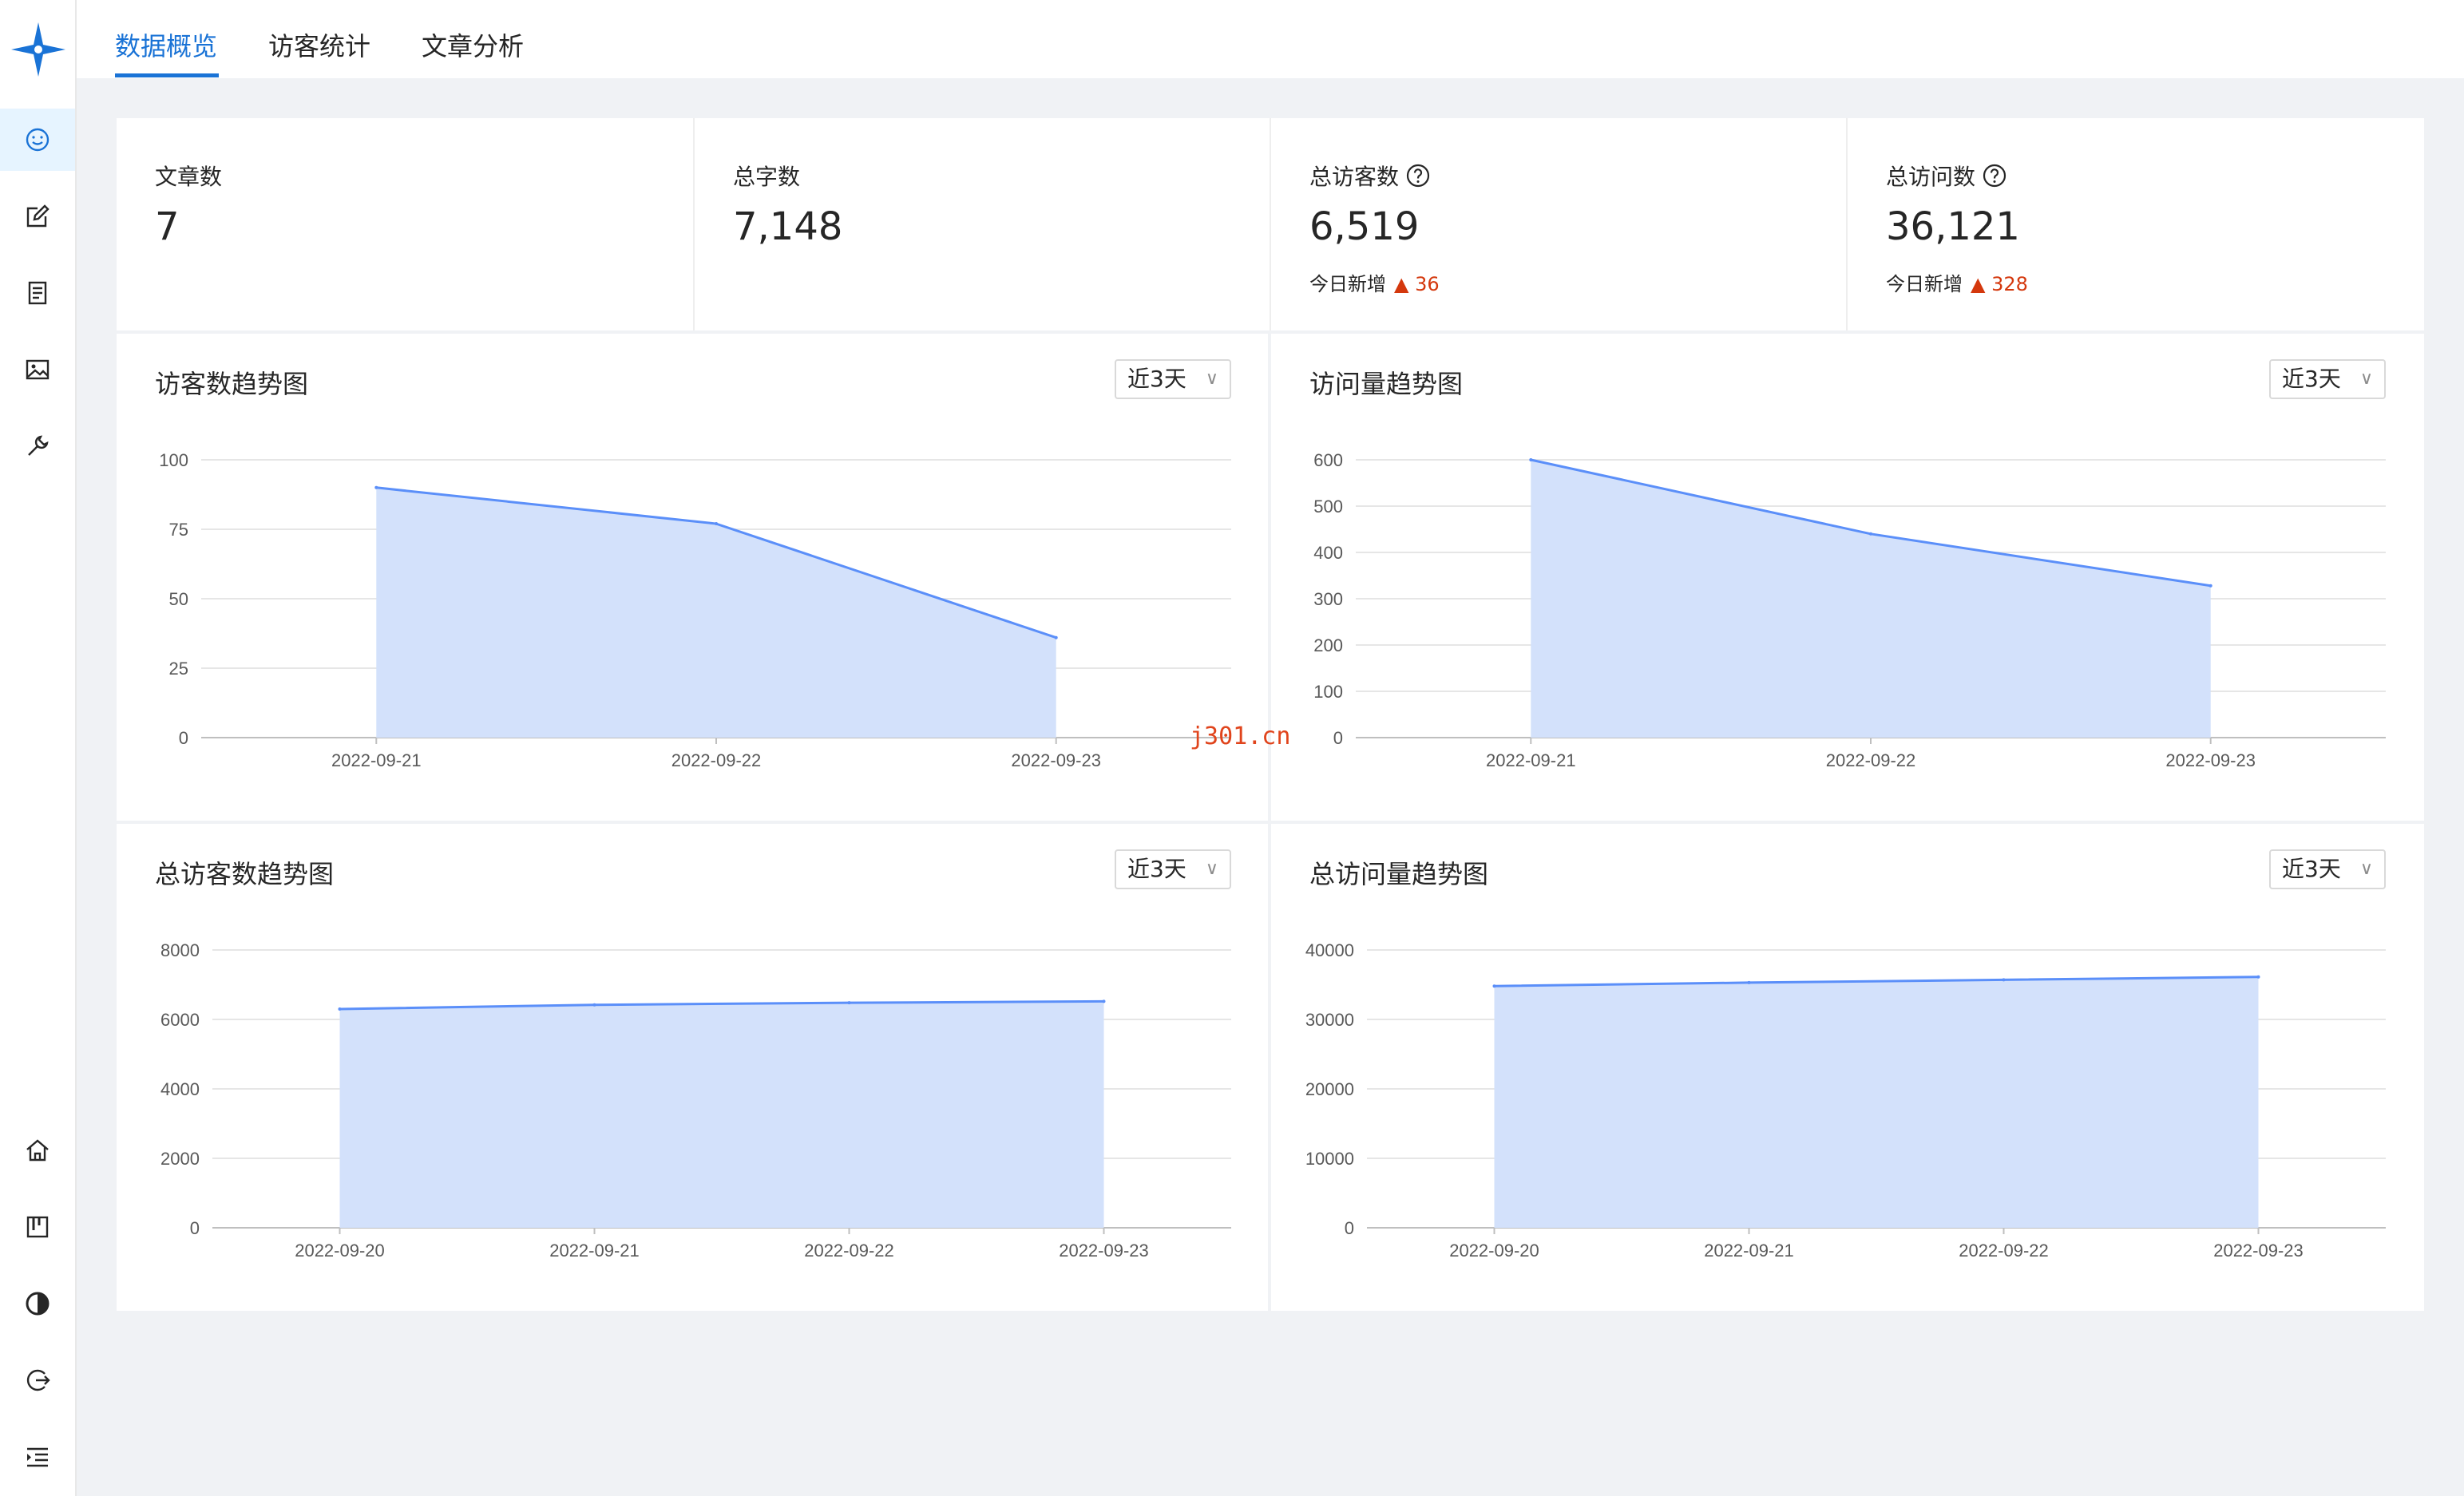  I want to click on sidebar-toggle, so click(37, 1457).